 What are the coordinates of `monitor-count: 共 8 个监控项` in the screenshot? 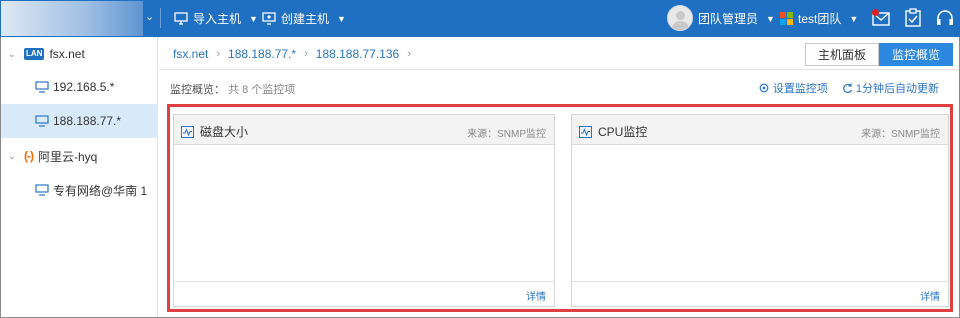 It's located at (262, 90).